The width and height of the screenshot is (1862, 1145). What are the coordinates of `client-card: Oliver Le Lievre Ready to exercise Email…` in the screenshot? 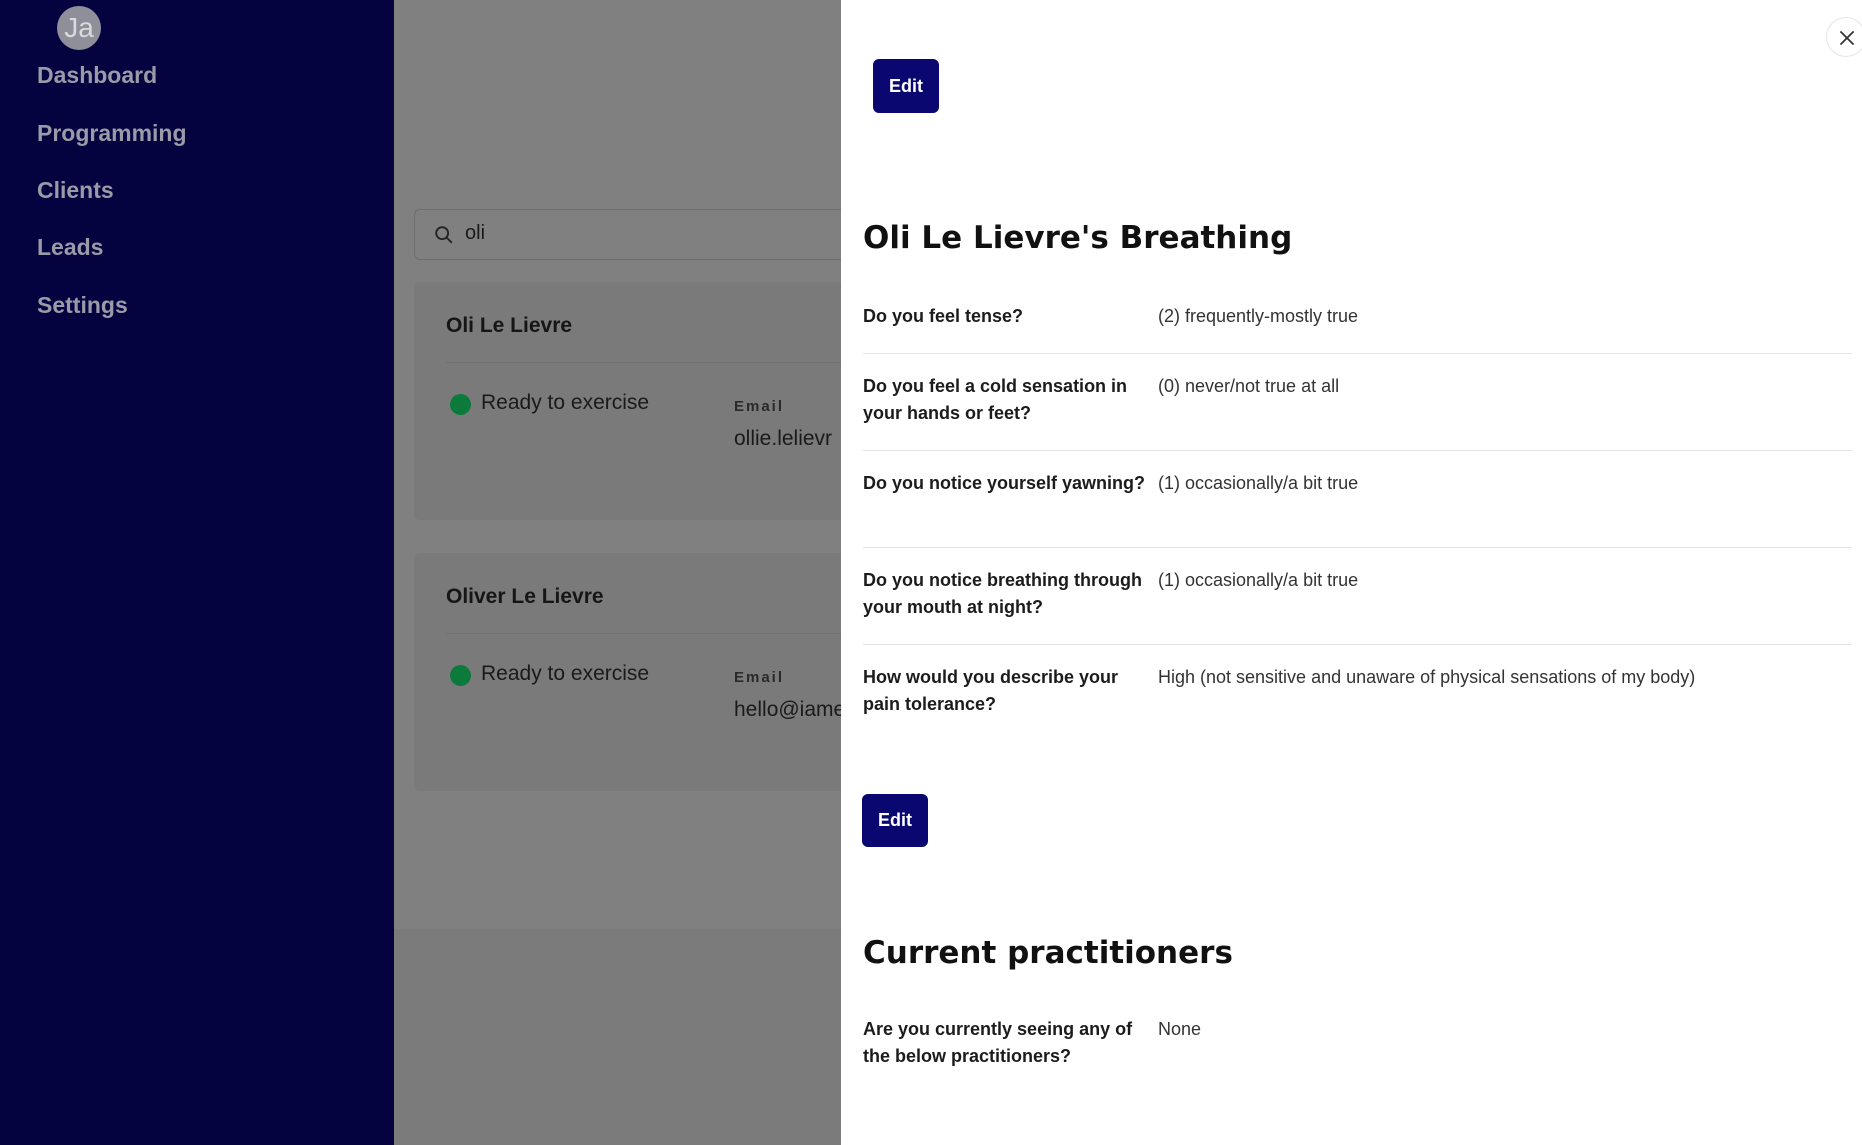 It's located at (627, 672).